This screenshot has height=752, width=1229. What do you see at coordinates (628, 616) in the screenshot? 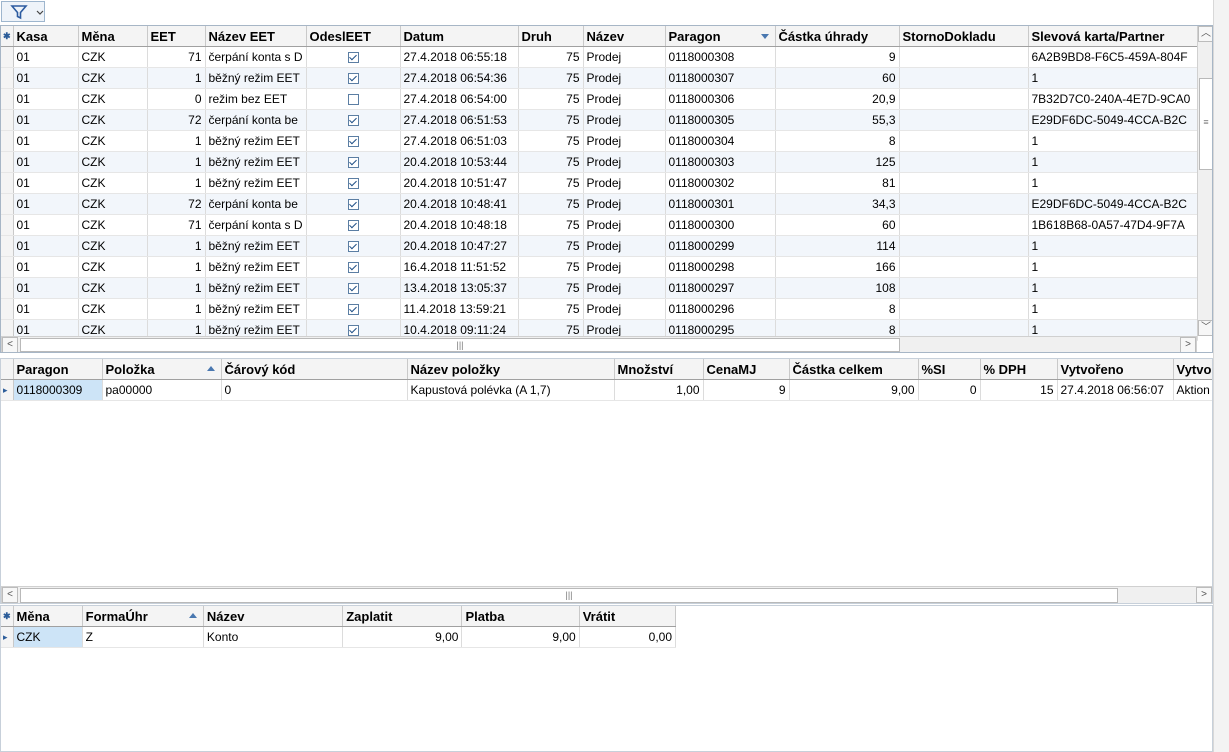
I see `column-header: Vrátit` at bounding box center [628, 616].